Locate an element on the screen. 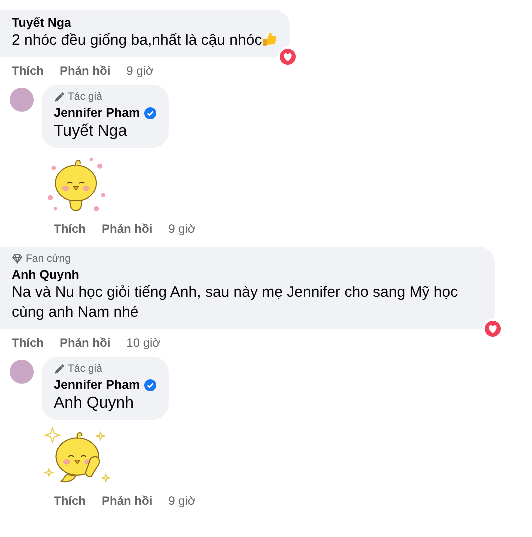 The width and height of the screenshot is (532, 537). author-name: Tuyết Nga is located at coordinates (42, 23).